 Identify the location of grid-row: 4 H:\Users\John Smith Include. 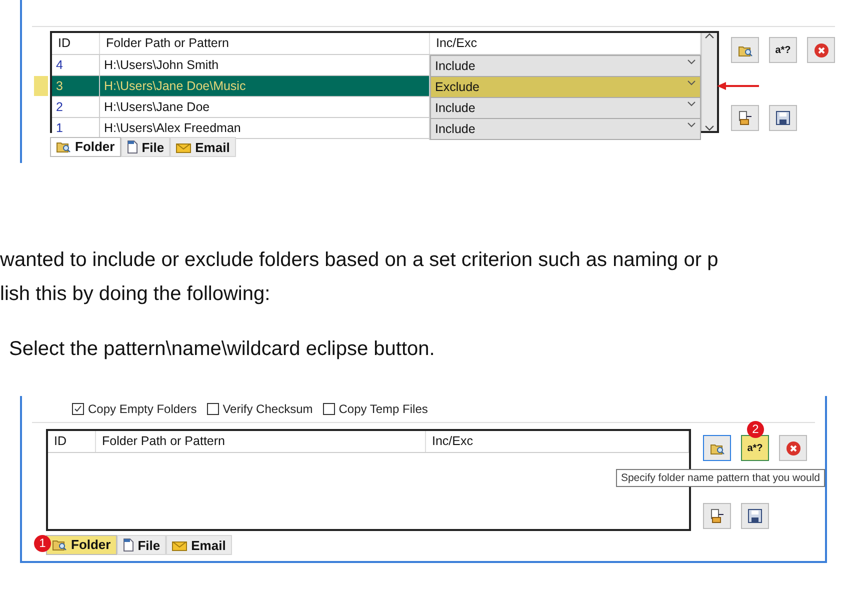
(376, 65).